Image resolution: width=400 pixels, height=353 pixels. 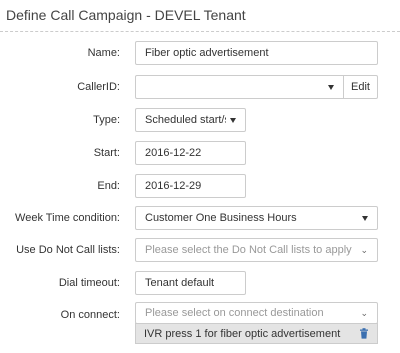 What do you see at coordinates (103, 53) in the screenshot?
I see `name-label: Name:` at bounding box center [103, 53].